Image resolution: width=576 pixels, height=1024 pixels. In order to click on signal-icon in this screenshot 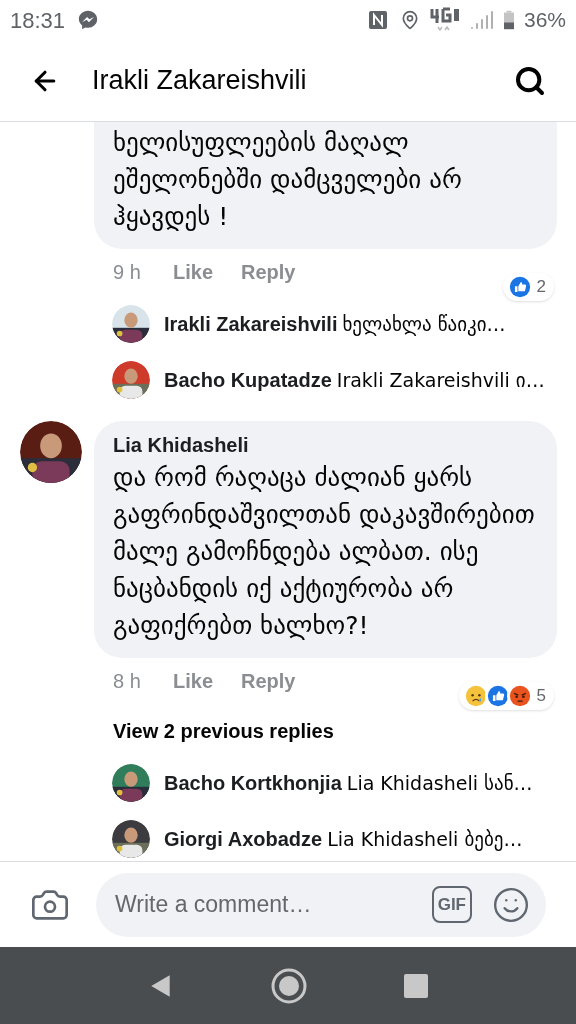, I will do `click(481, 20)`.